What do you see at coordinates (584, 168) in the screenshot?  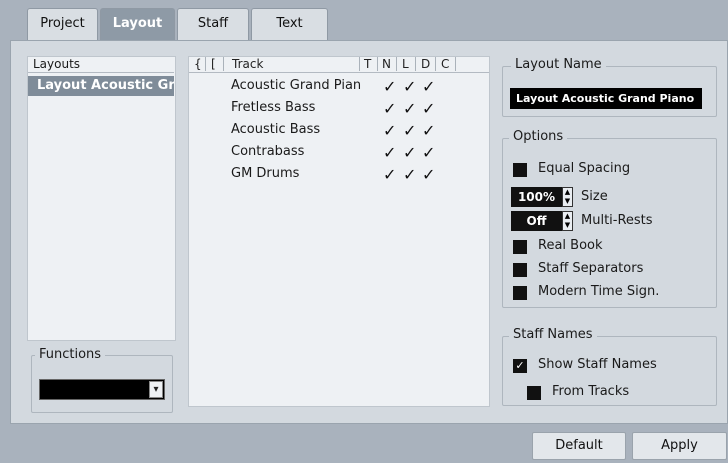 I see `equal-spacing-label: Equal Spacing` at bounding box center [584, 168].